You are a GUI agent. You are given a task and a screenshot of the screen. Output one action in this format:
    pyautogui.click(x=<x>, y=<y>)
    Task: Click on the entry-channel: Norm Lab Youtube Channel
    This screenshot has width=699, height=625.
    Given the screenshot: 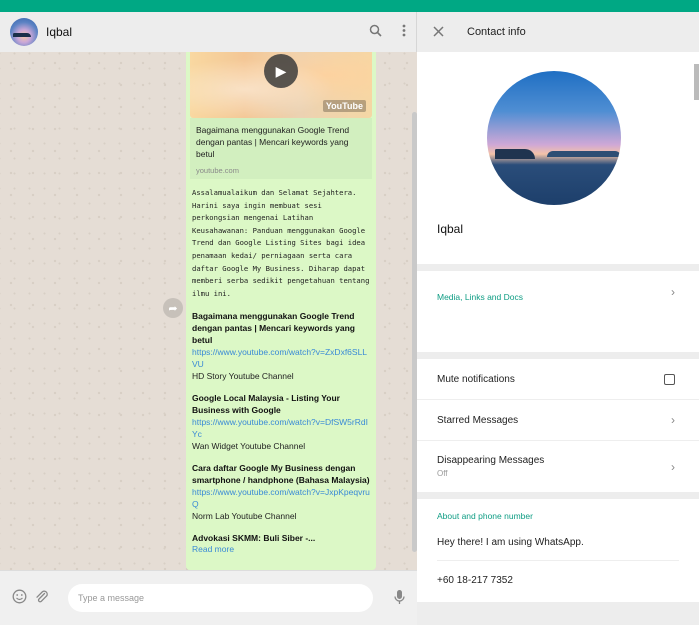 What is the action you would take?
    pyautogui.click(x=244, y=516)
    